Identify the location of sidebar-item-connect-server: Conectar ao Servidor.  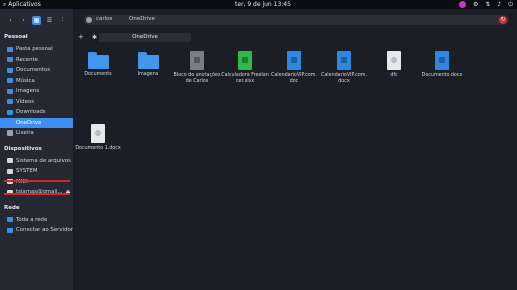
(36, 230).